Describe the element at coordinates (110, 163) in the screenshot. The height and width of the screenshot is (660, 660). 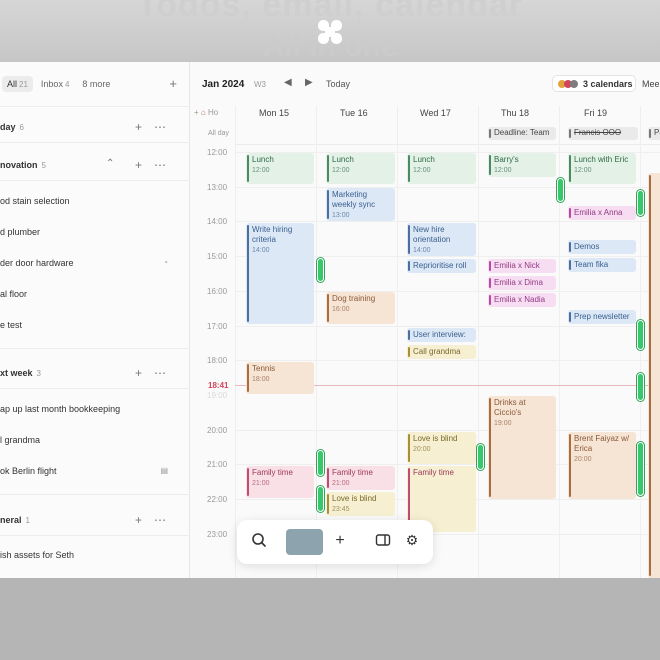
I see `chevron-up-icon: ⌃` at that location.